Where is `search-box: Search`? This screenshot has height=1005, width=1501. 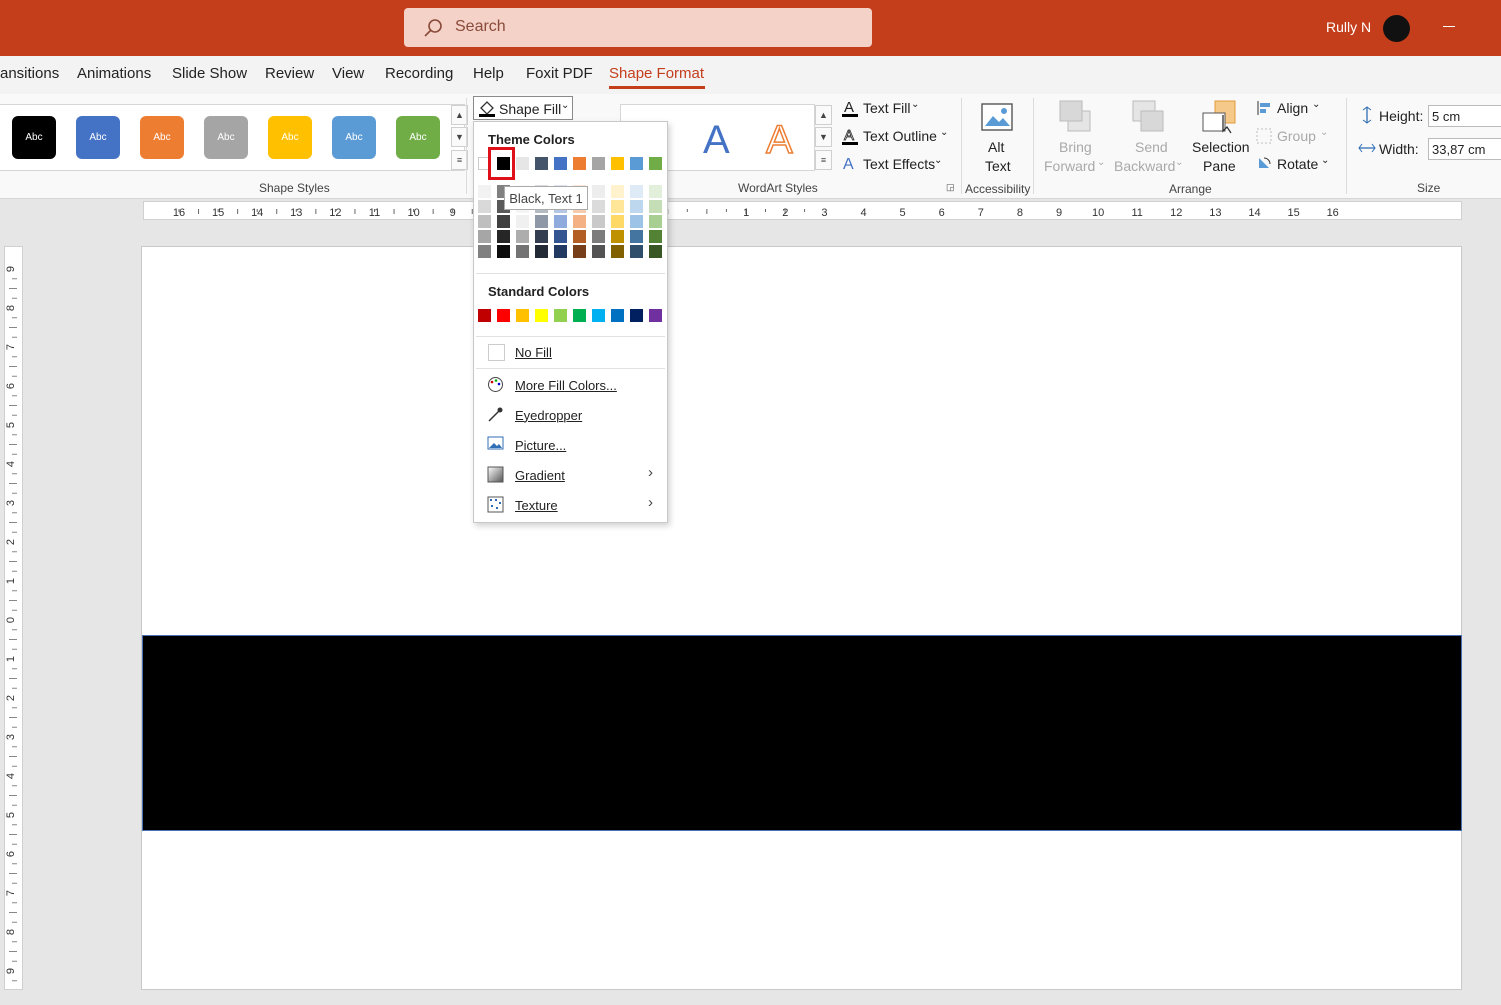
search-box: Search is located at coordinates (638, 27).